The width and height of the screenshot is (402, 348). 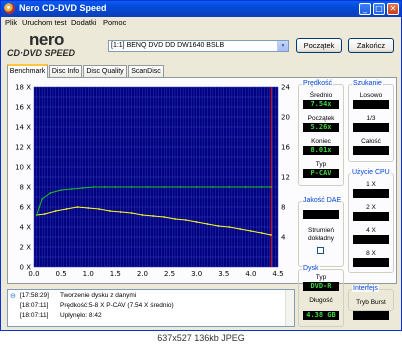 I want to click on start-speed-value: 5.26x, so click(x=321, y=127).